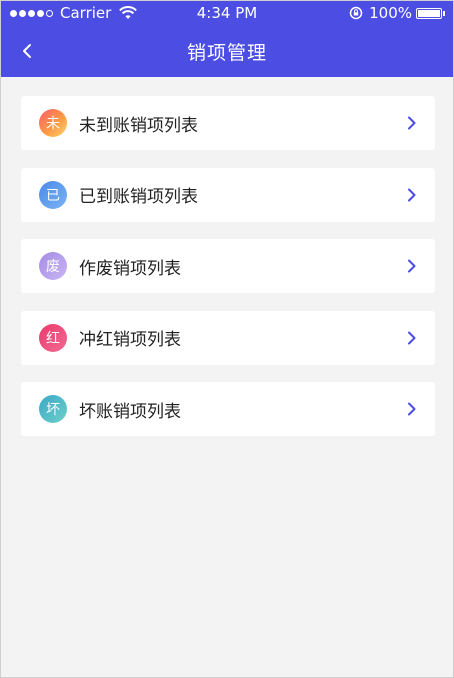  Describe the element at coordinates (53, 337) in the screenshot. I see `red-reversal-icon: 红` at that location.